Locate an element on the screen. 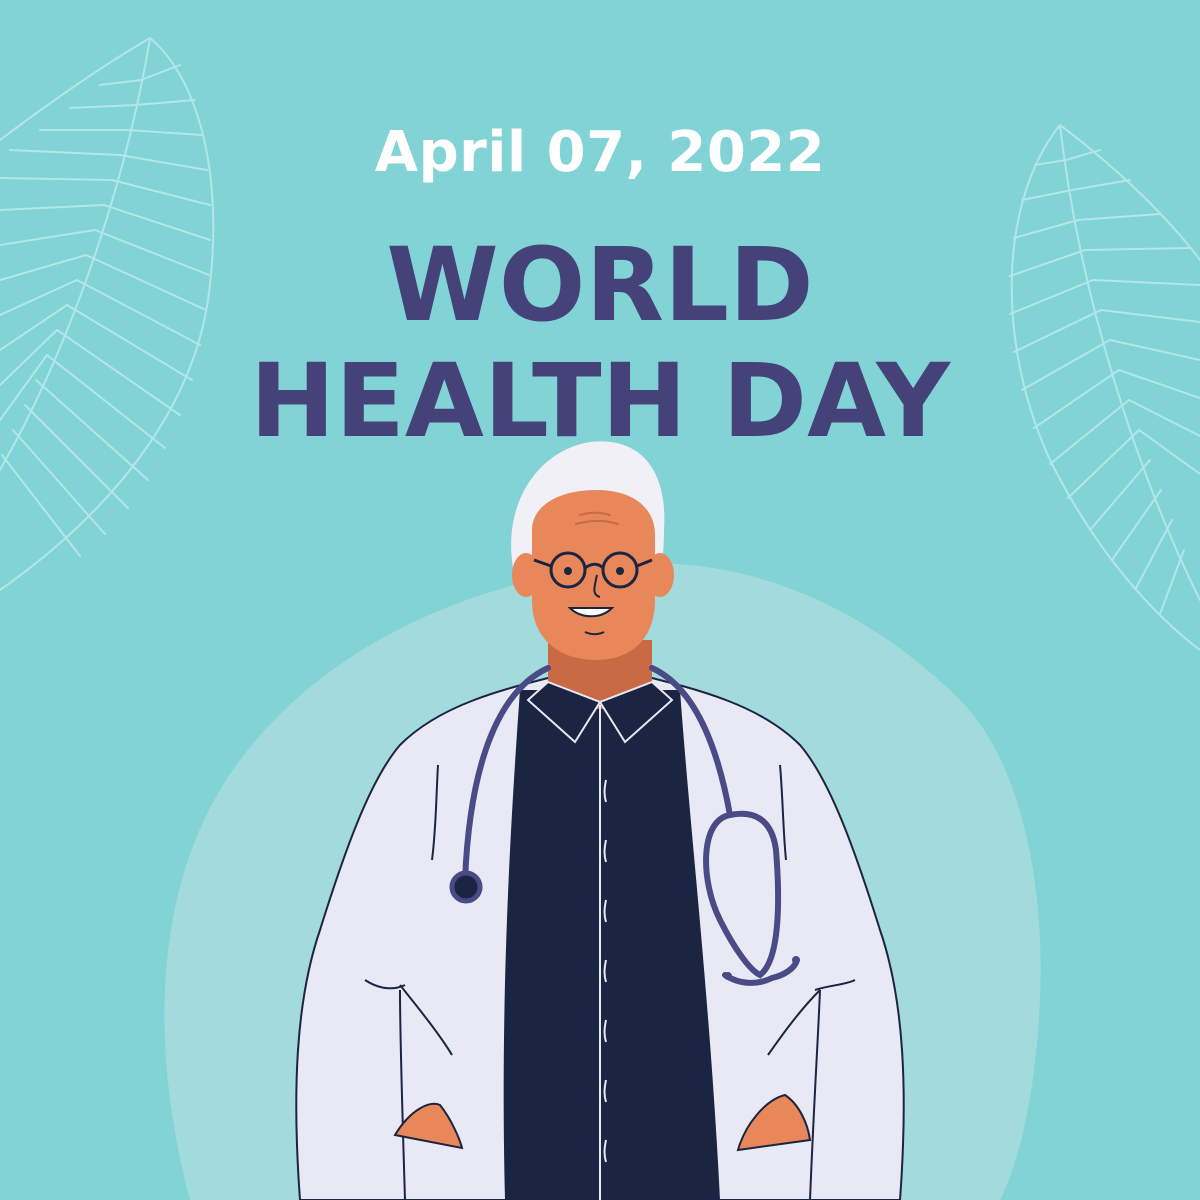 The height and width of the screenshot is (1200, 1200). event-date: April 07, 2022 is located at coordinates (600, 152).